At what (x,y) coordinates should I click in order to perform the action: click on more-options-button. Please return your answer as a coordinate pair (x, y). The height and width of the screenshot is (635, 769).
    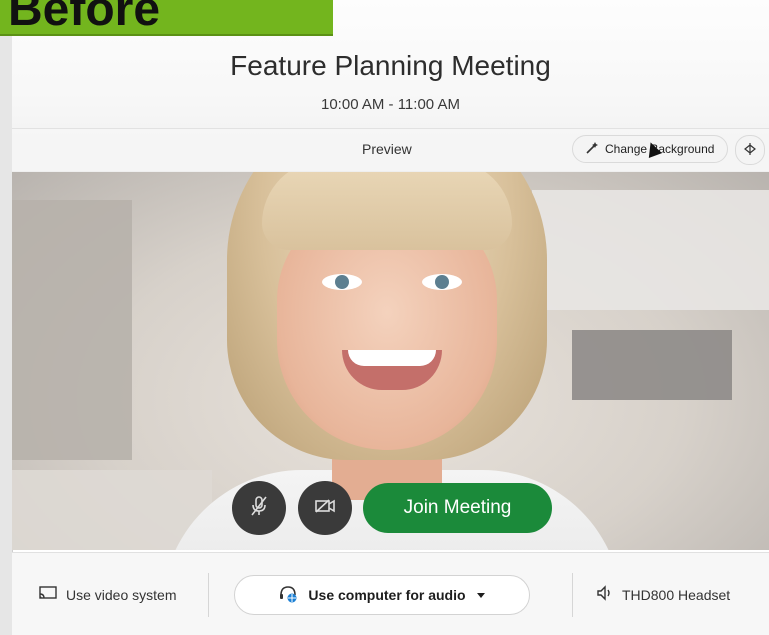
    Looking at the image, I should click on (750, 150).